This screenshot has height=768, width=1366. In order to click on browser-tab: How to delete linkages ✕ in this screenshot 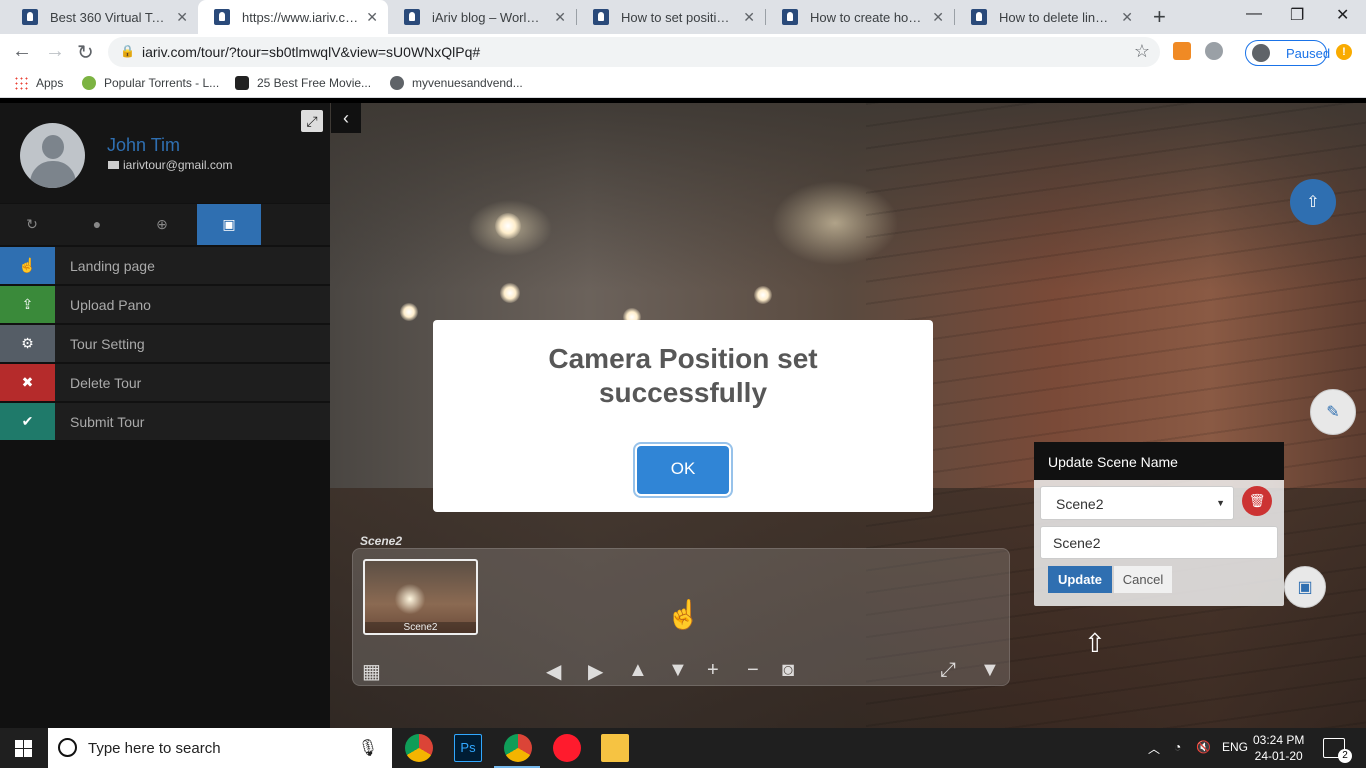, I will do `click(1049, 17)`.